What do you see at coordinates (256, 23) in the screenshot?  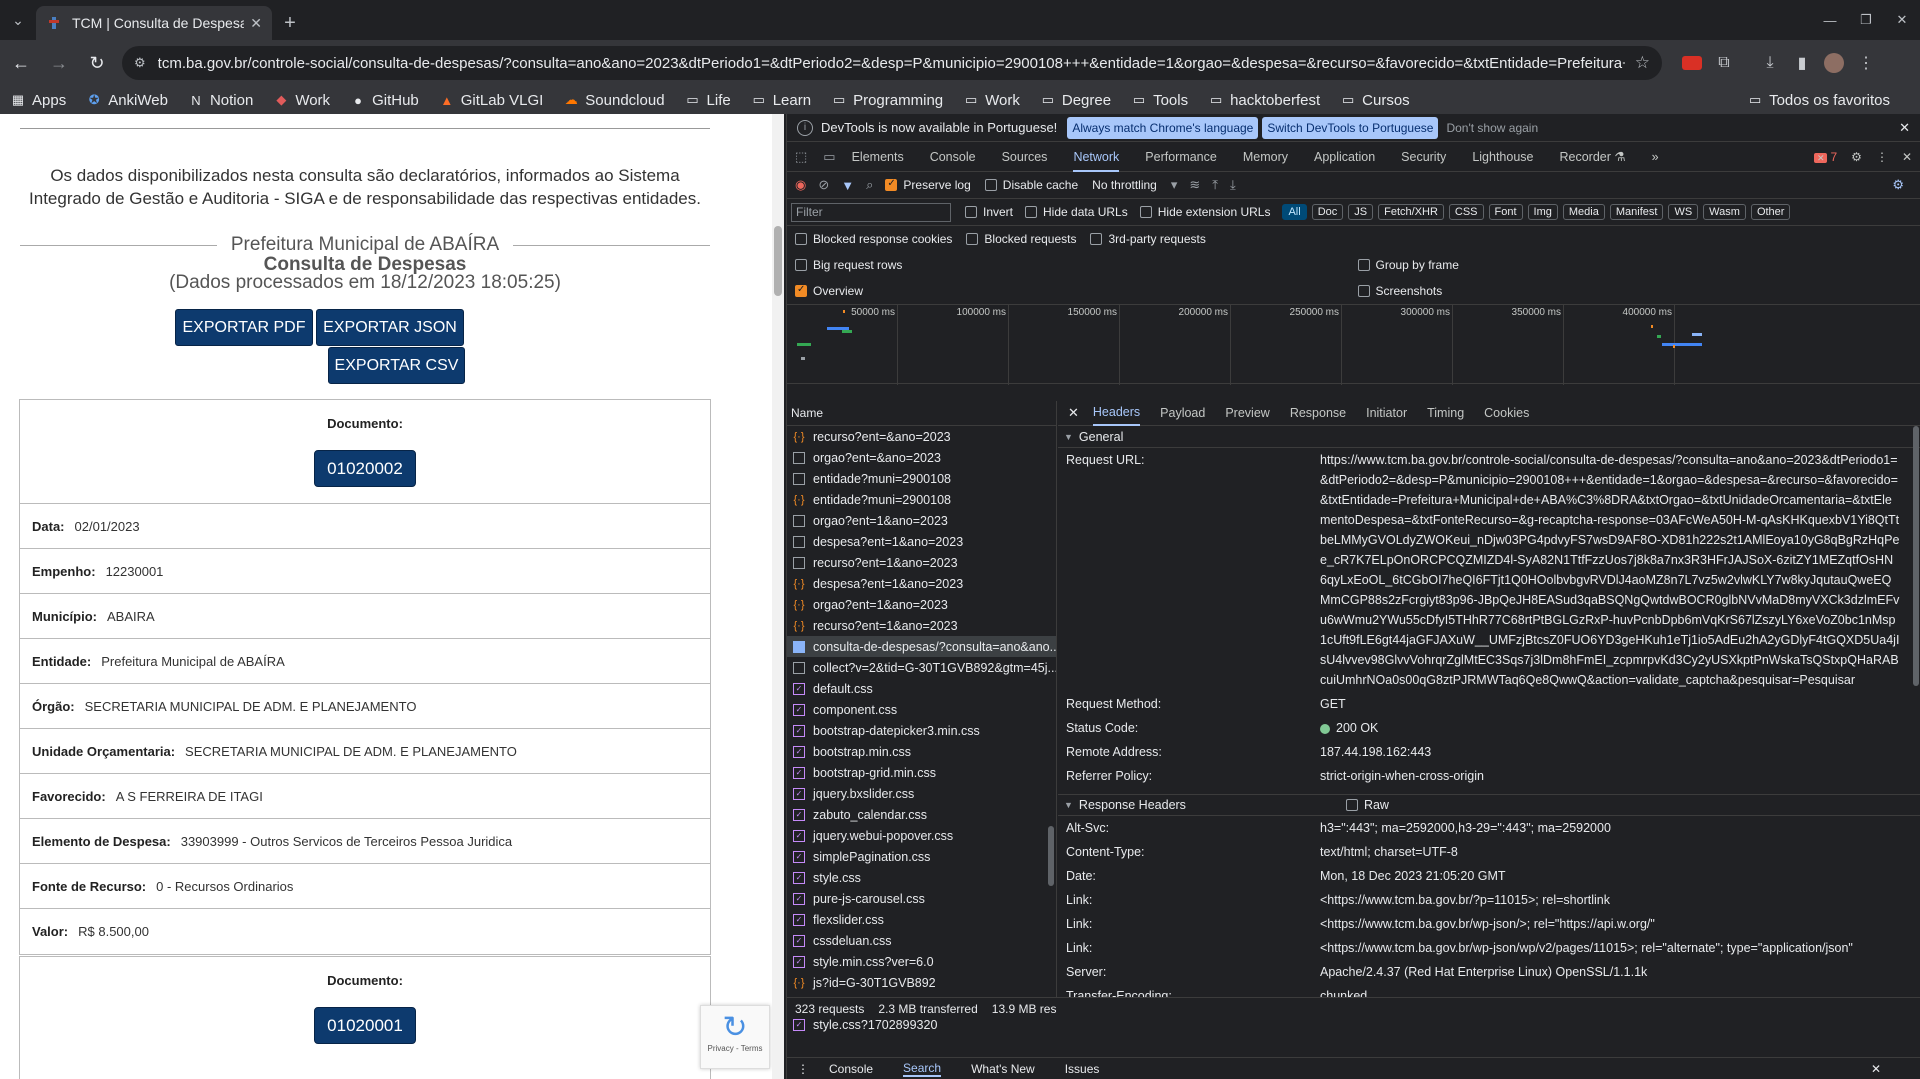 I see `tab-close-icon: ✕` at bounding box center [256, 23].